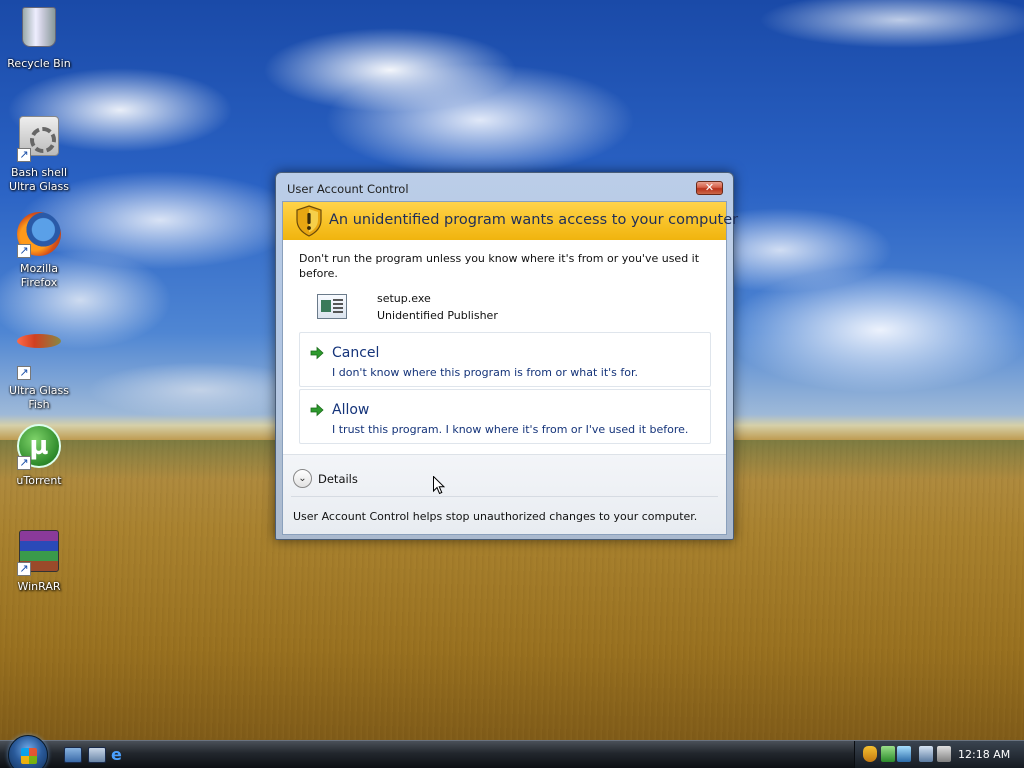 The width and height of the screenshot is (1024, 768). I want to click on clock: 12:18 AM, so click(984, 754).